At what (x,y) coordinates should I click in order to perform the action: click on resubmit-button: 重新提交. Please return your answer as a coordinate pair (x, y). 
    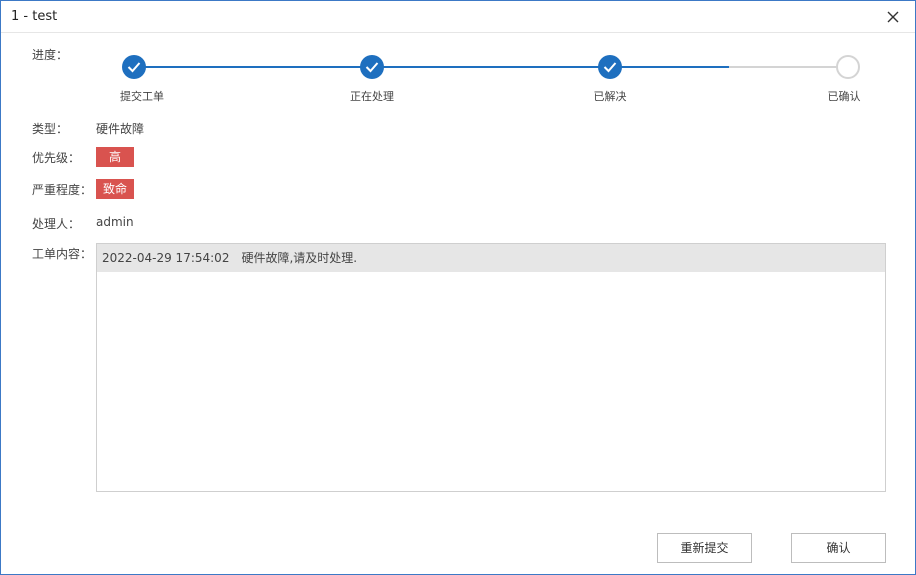
    Looking at the image, I should click on (704, 548).